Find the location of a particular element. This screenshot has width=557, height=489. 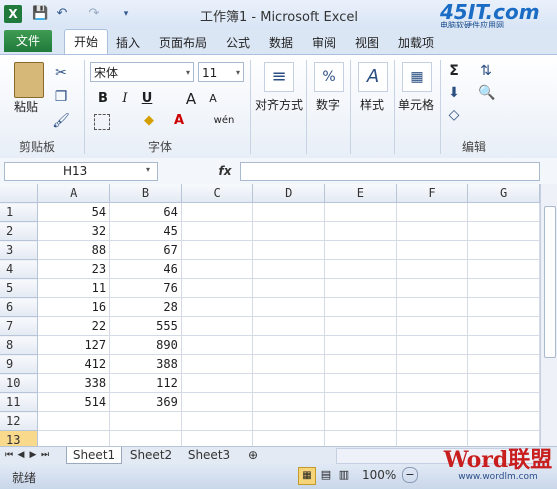

row-header: 8 is located at coordinates (19, 345).